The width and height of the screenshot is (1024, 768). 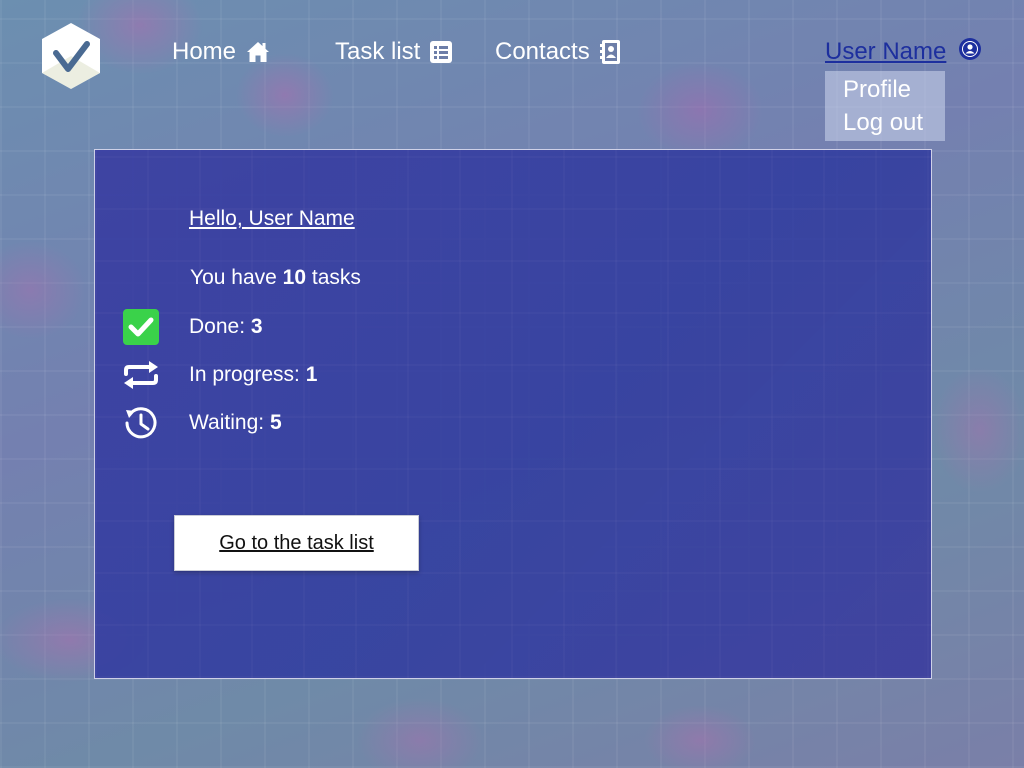 I want to click on user-dropdown-menu: Profile Log out, so click(x=885, y=106).